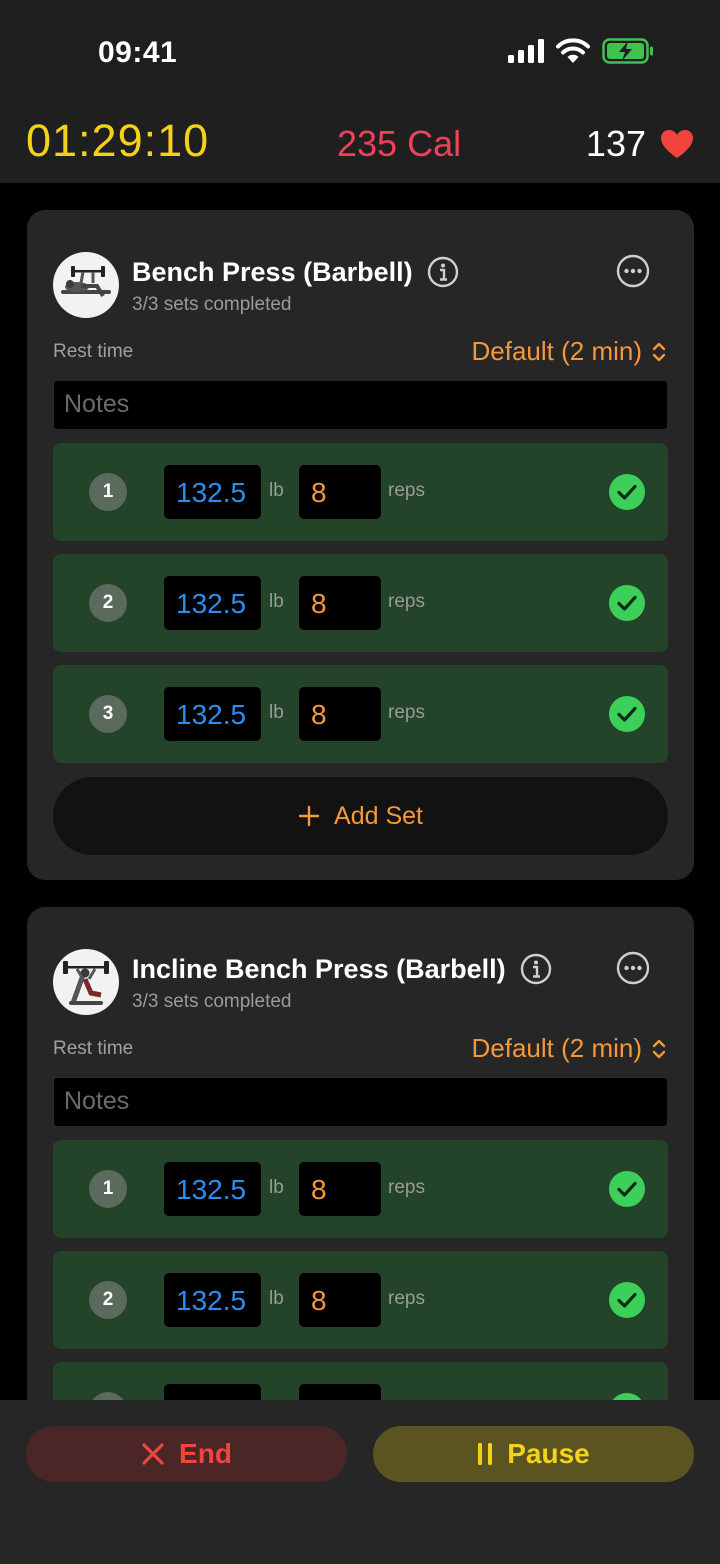 This screenshot has width=720, height=1564. Describe the element at coordinates (153, 1454) in the screenshot. I see `close-icon` at that location.